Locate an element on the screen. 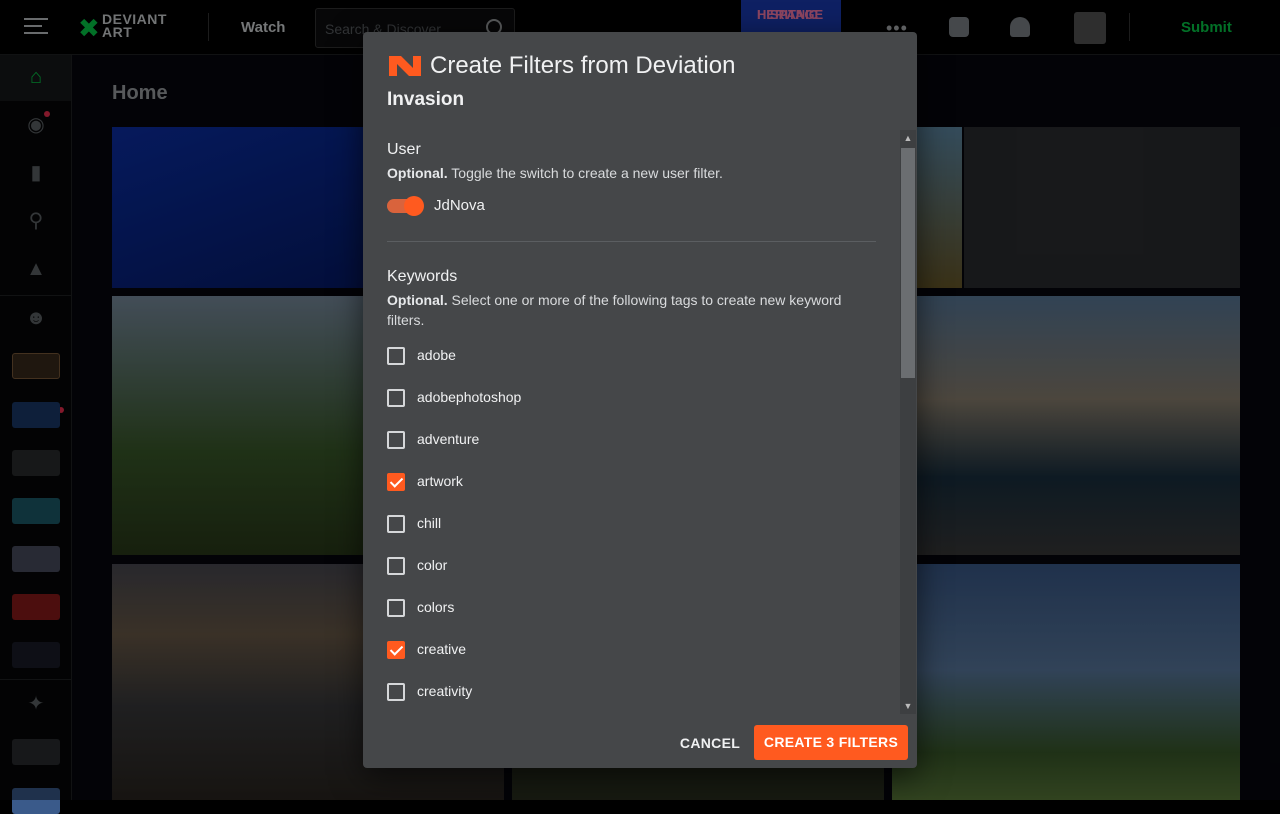  keyword-label: adobephotoshop is located at coordinates (469, 397).